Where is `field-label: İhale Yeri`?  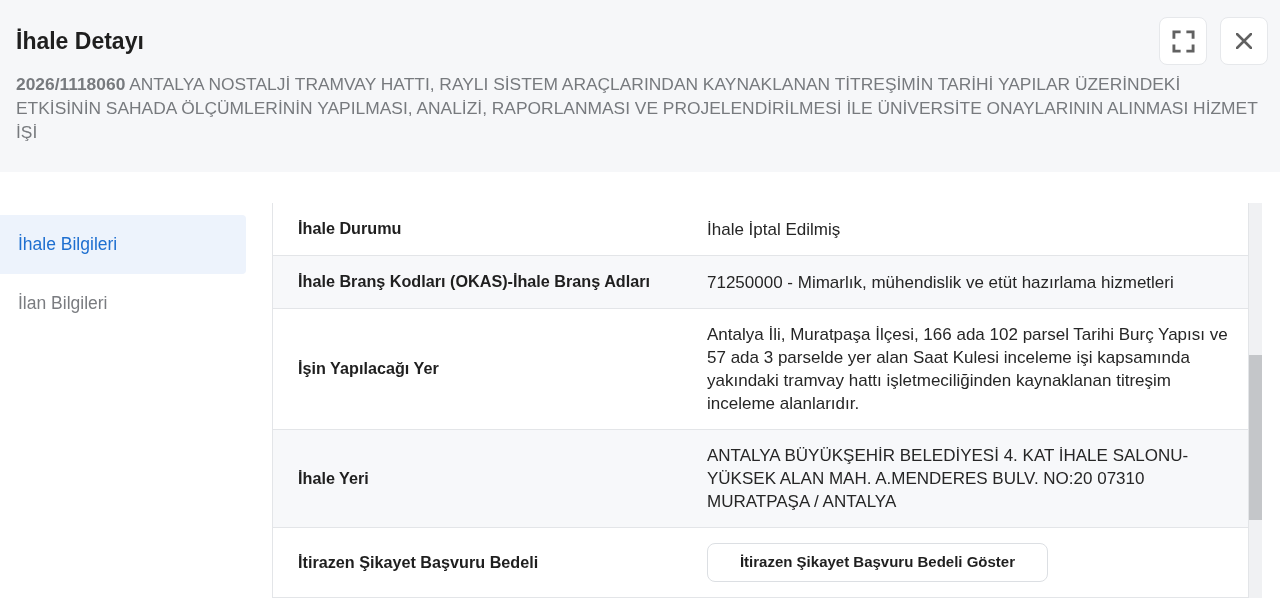 field-label: İhale Yeri is located at coordinates (333, 477).